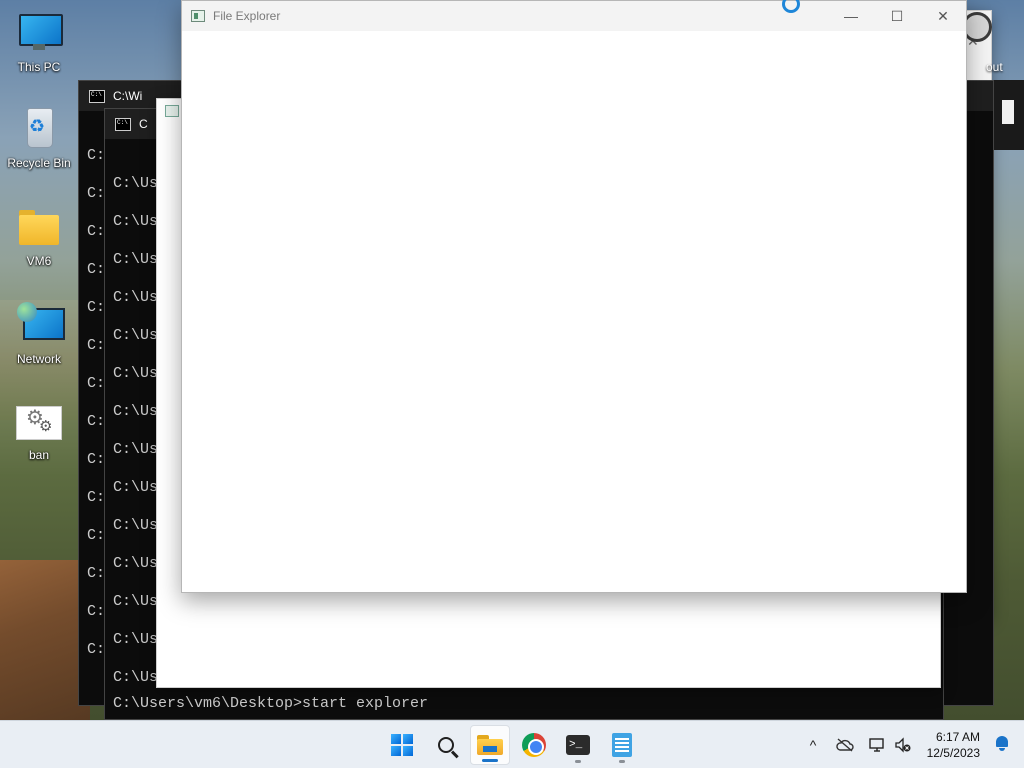 The height and width of the screenshot is (768, 1024). What do you see at coordinates (39, 226) in the screenshot?
I see `folder-icon` at bounding box center [39, 226].